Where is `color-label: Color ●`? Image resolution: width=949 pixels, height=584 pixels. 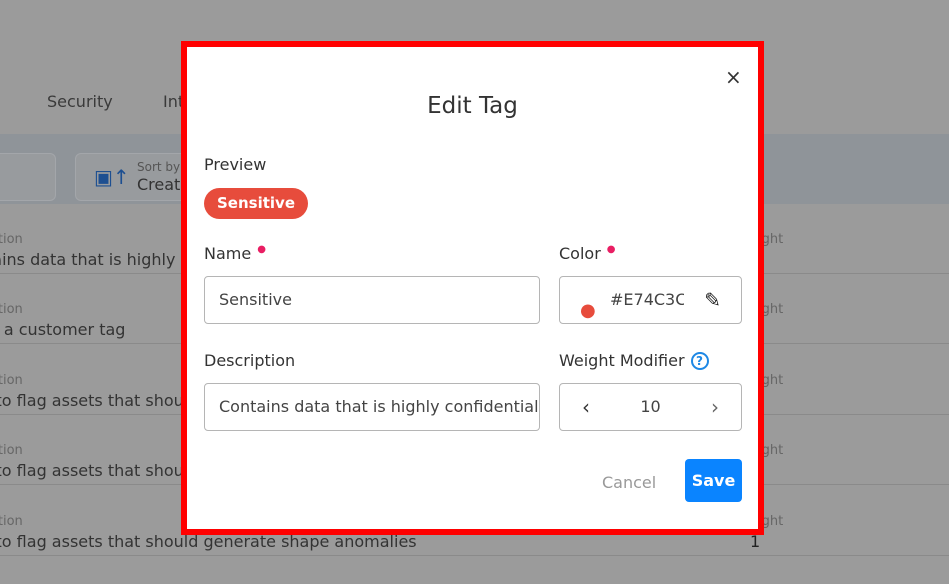 color-label: Color ● is located at coordinates (587, 253).